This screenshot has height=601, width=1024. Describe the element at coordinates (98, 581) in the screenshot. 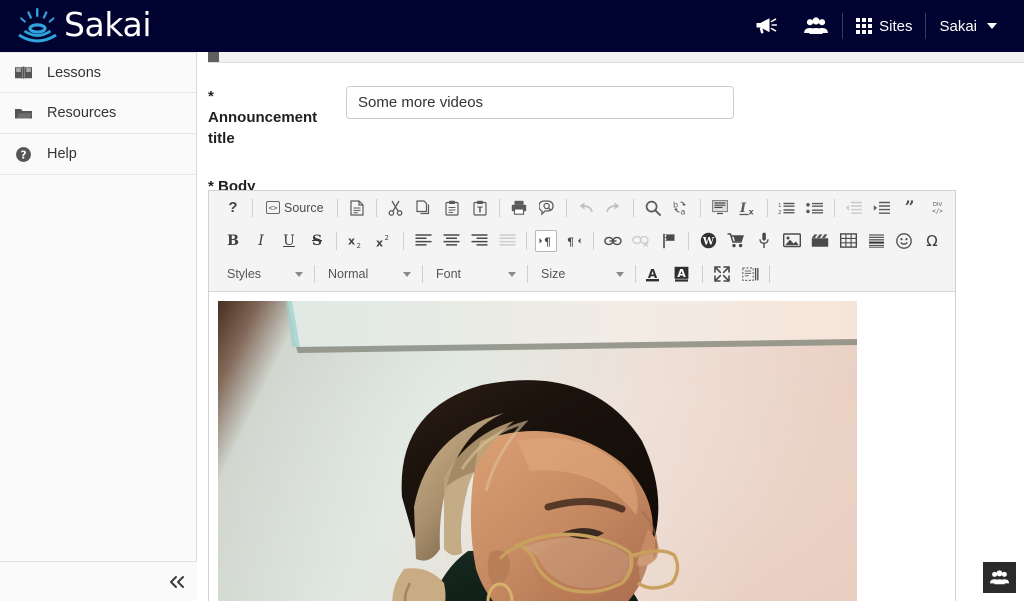

I see `sidebar-collapse-button` at that location.